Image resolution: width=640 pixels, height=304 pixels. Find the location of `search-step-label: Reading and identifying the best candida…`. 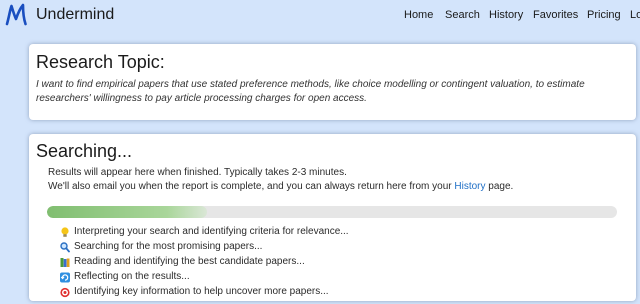

search-step-label: Reading and identifying the best candida… is located at coordinates (189, 261).